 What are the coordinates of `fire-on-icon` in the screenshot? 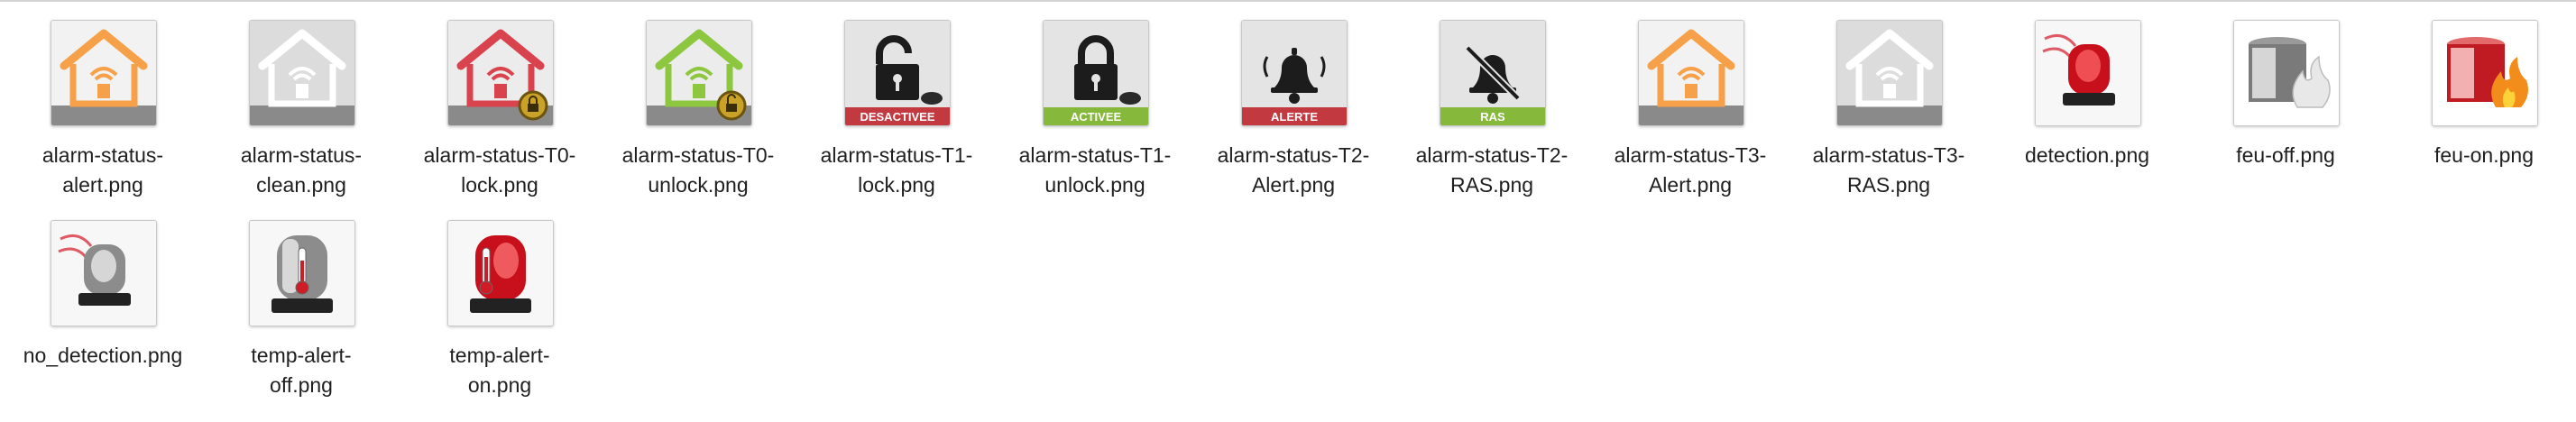 It's located at (2485, 73).